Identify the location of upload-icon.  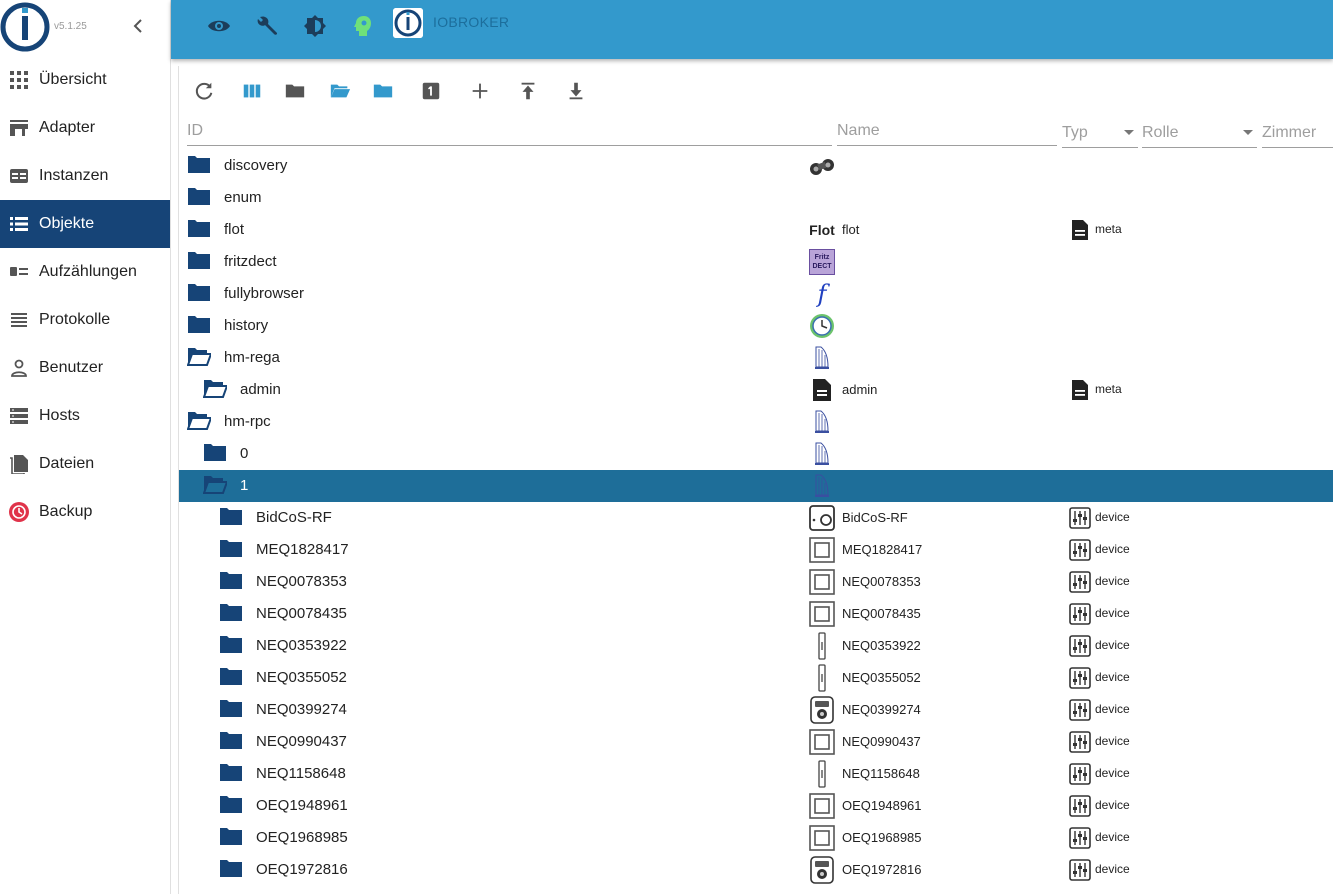
(528, 91).